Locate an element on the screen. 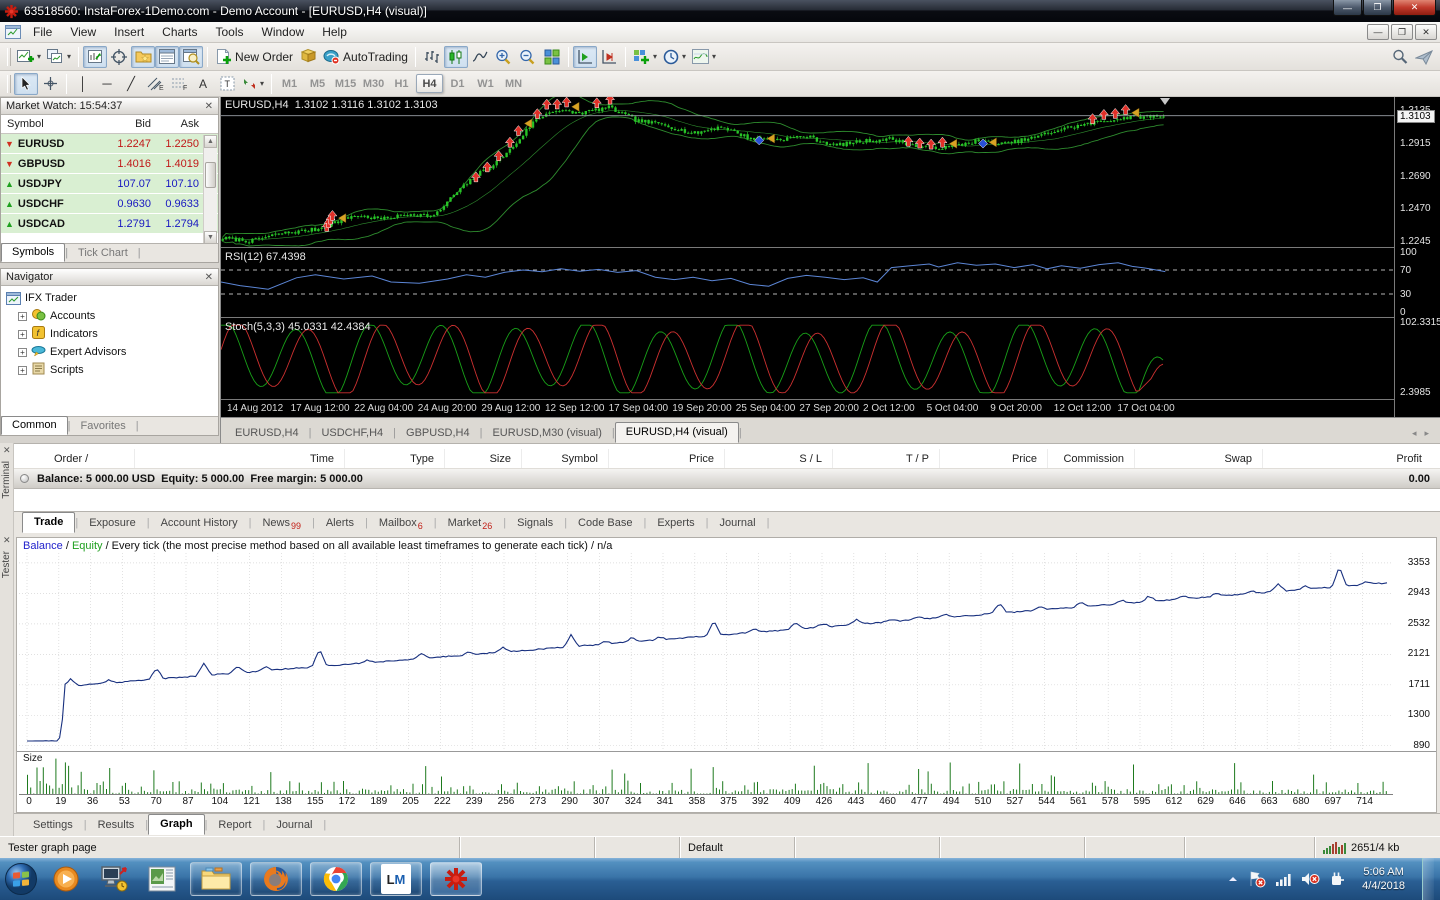 The image size is (1440, 900). terminal-tab-alerts: Alerts is located at coordinates (340, 523).